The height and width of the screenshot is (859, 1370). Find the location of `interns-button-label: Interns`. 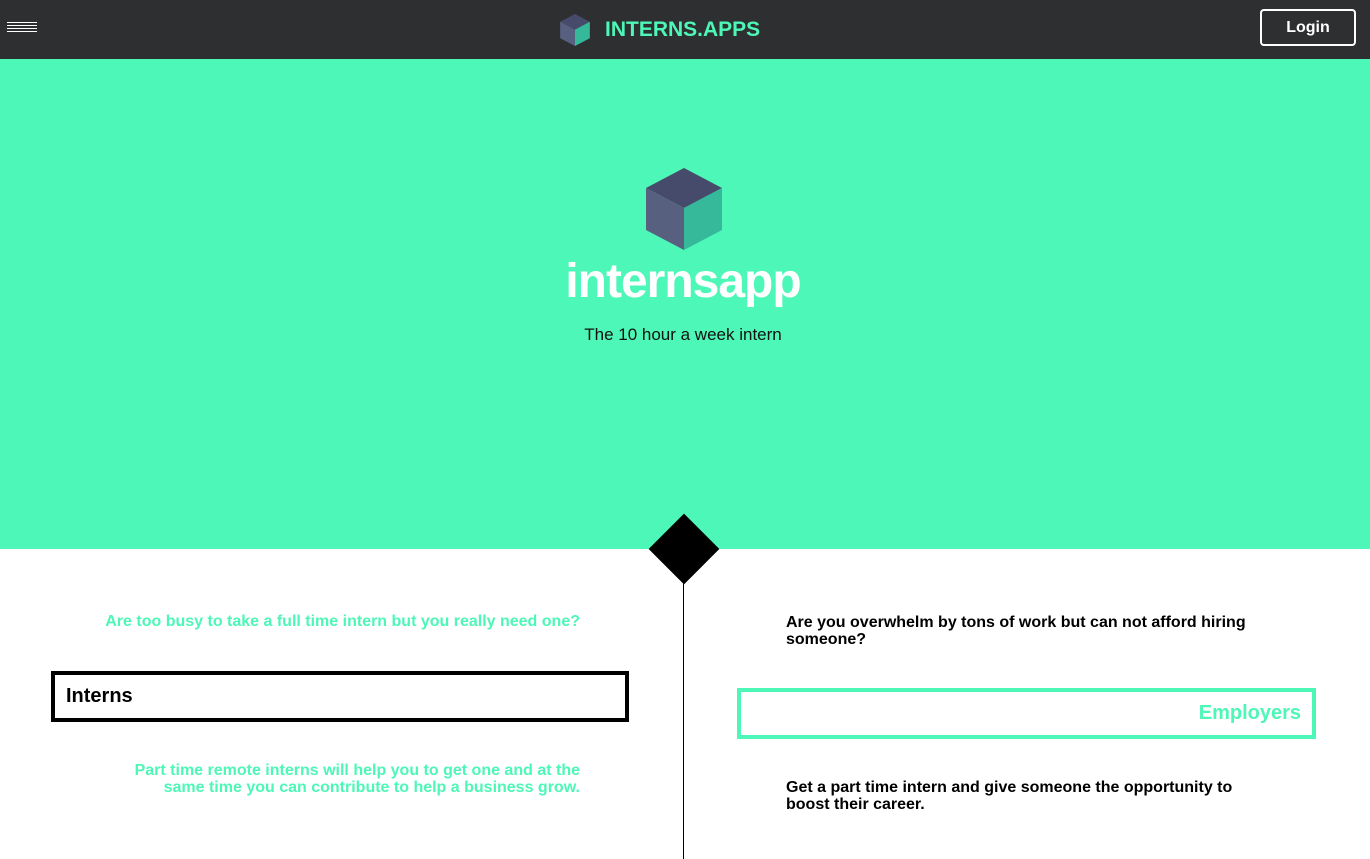

interns-button-label: Interns is located at coordinates (99, 696).